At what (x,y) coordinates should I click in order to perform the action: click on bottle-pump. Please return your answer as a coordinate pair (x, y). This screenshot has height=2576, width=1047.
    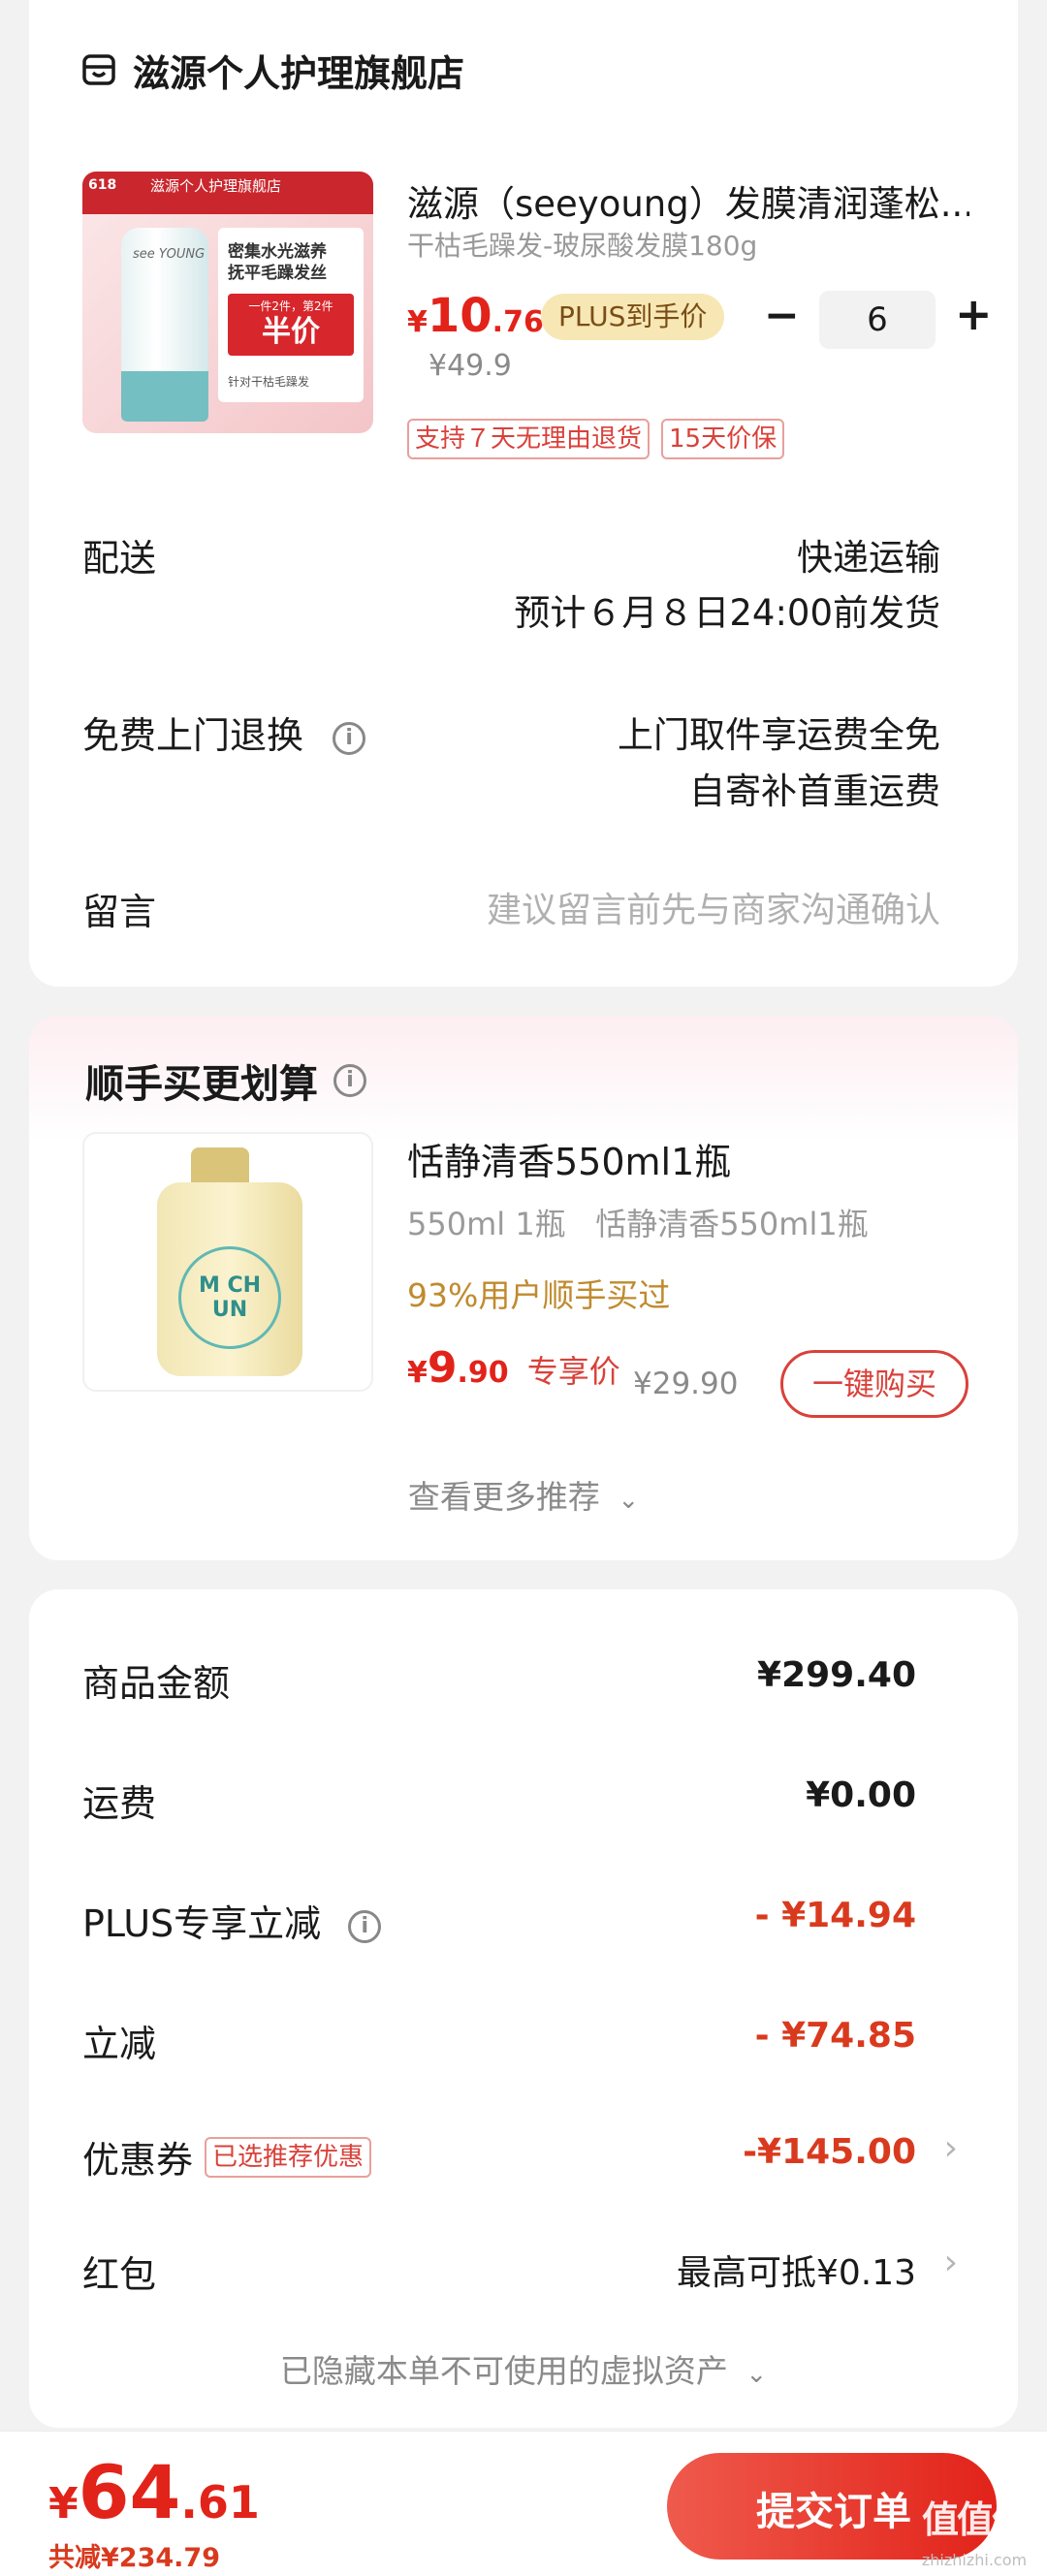
    Looking at the image, I should click on (220, 1164).